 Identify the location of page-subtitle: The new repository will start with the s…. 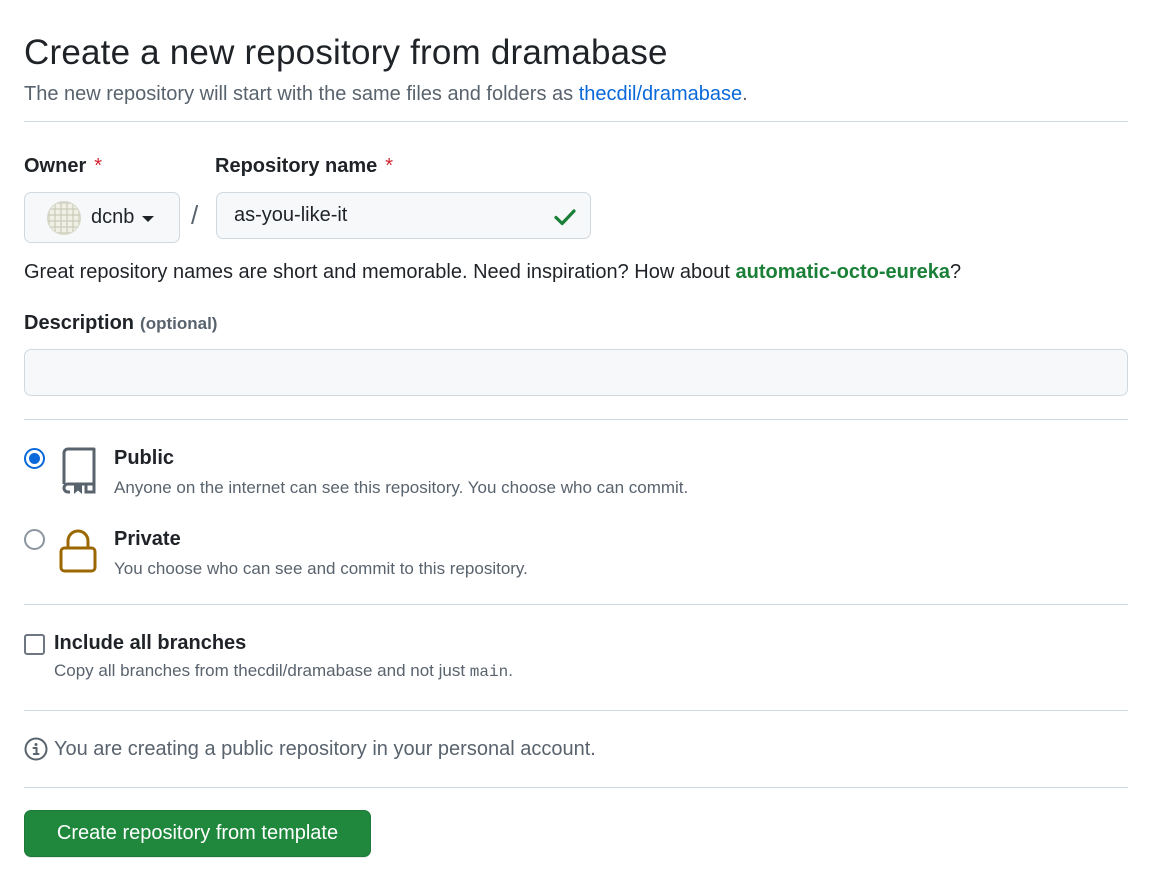
(386, 94).